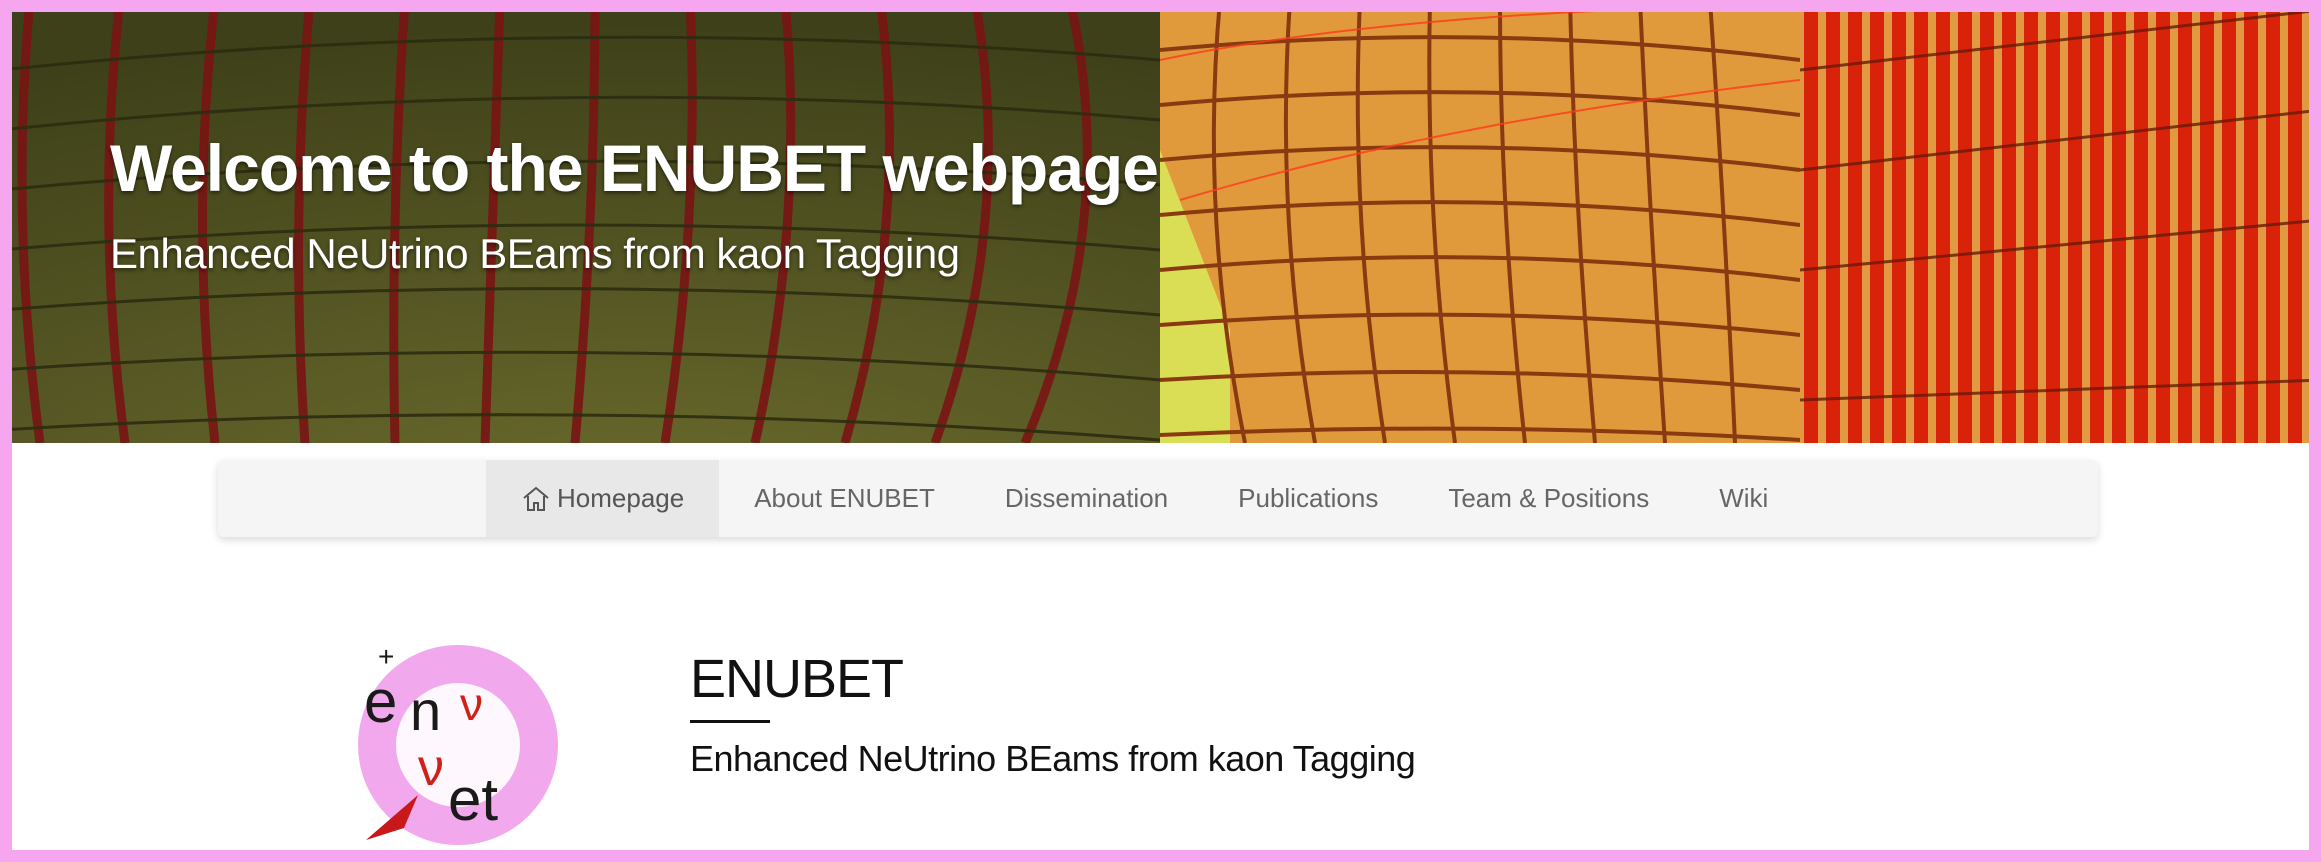 The height and width of the screenshot is (862, 2321). Describe the element at coordinates (621, 498) in the screenshot. I see `nav-item-label: Homepage` at that location.